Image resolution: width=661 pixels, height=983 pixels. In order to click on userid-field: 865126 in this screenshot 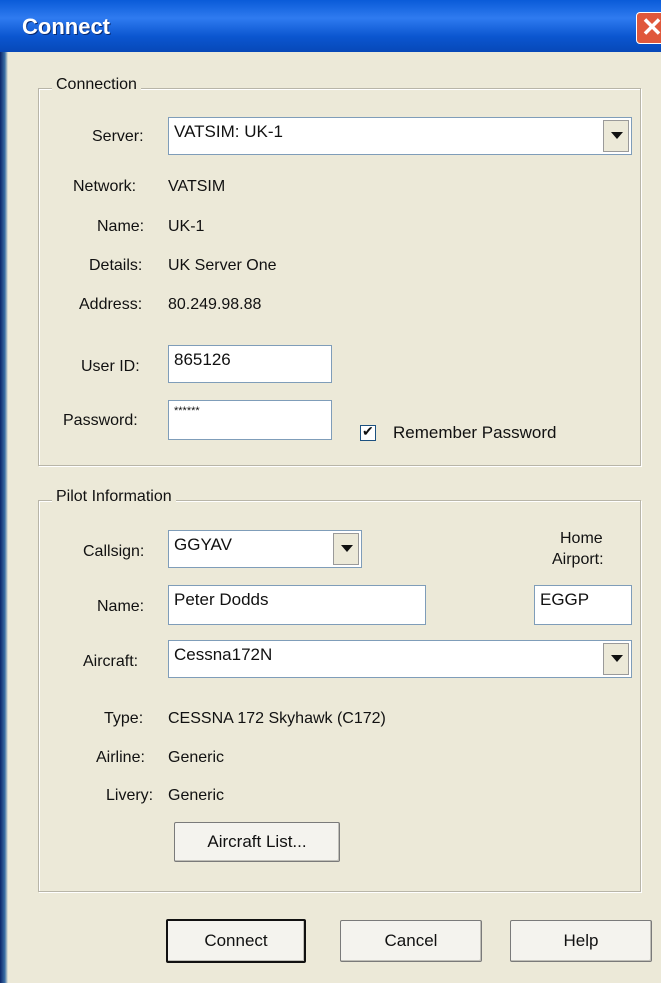, I will do `click(250, 364)`.